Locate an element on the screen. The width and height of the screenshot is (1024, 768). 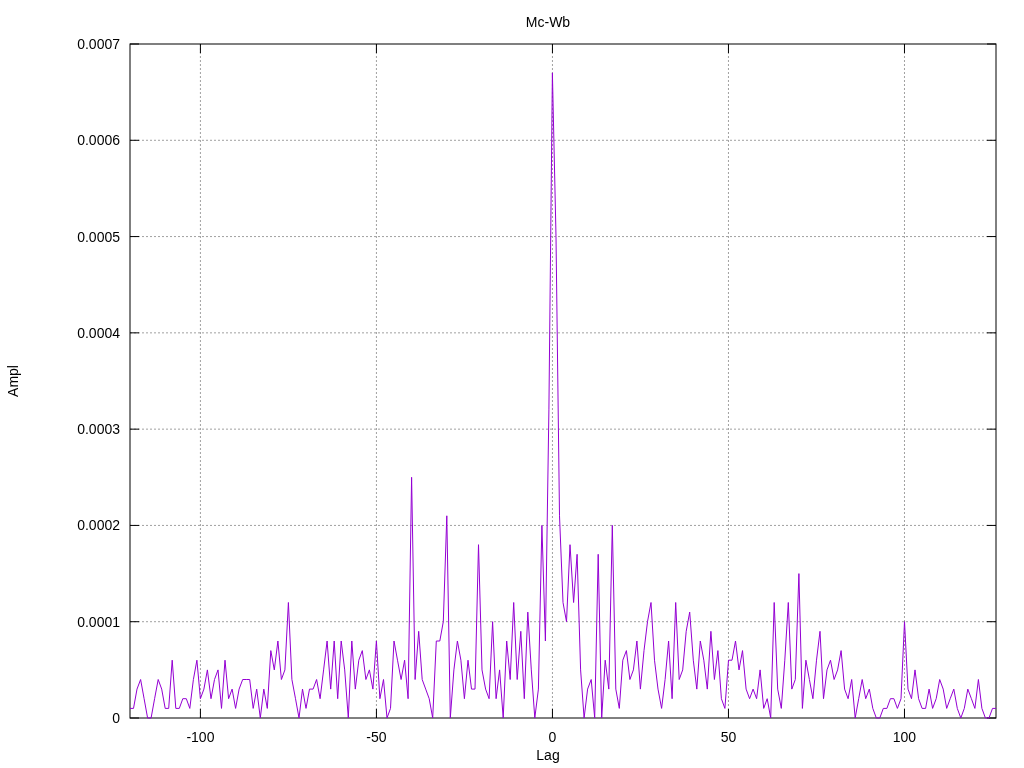
y-tick-label: 0.0003 is located at coordinates (98, 429).